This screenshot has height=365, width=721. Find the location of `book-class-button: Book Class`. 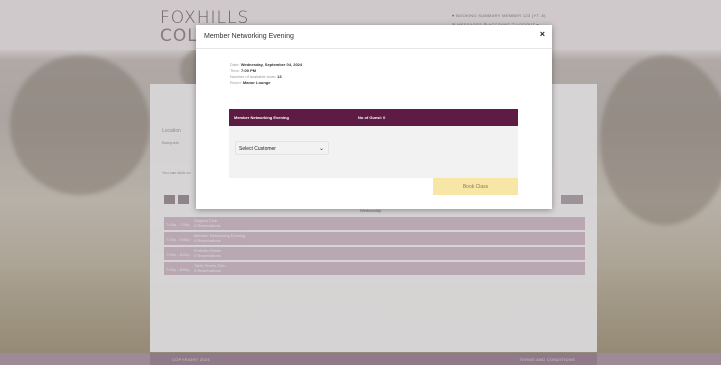

book-class-button: Book Class is located at coordinates (475, 186).